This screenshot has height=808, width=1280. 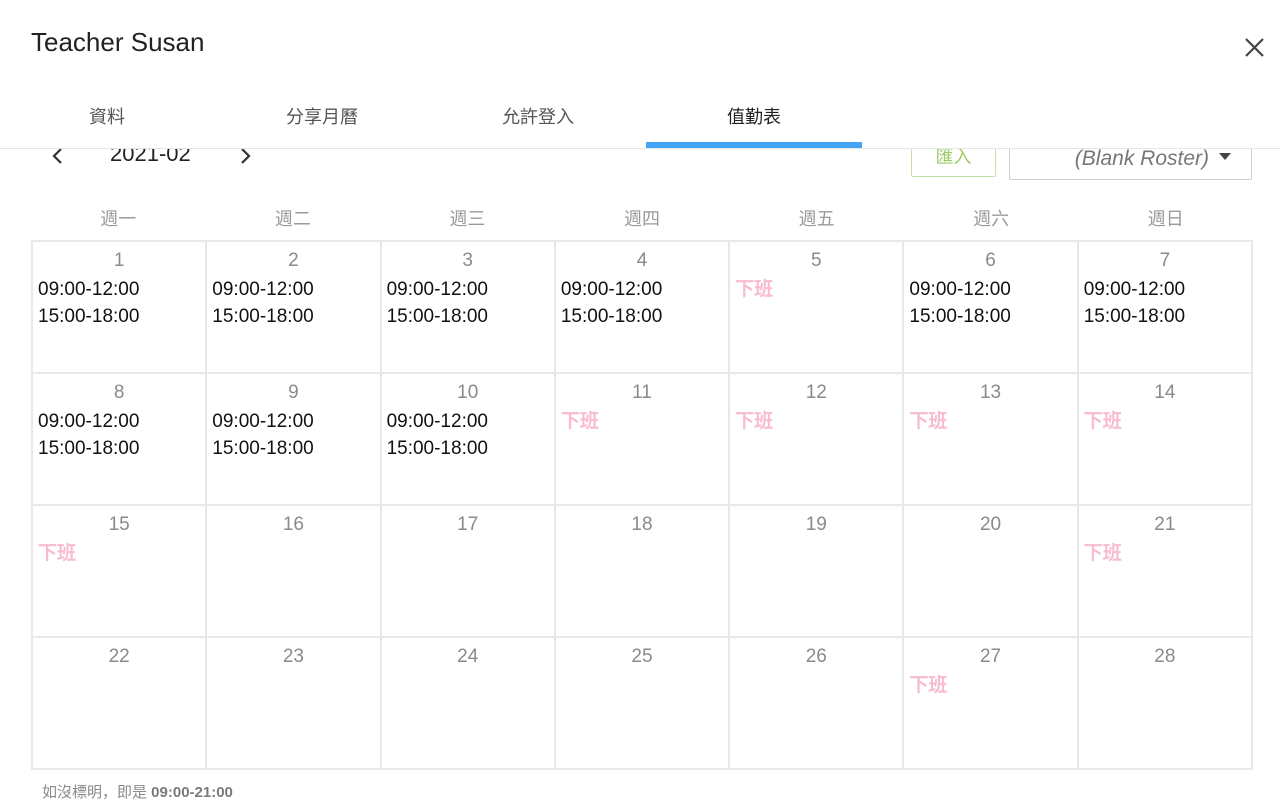 I want to click on calendar-day-cell: 4 09:00-12:00 15:00-18:00, so click(x=643, y=308).